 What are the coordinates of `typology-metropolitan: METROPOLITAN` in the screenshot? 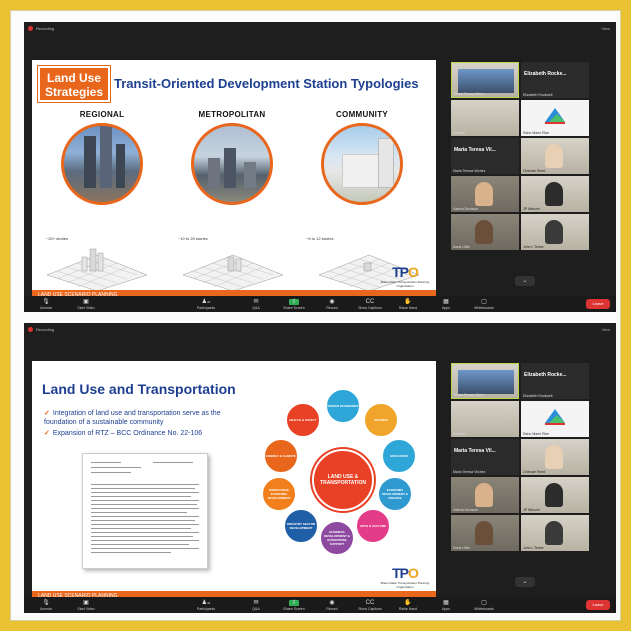 It's located at (232, 157).